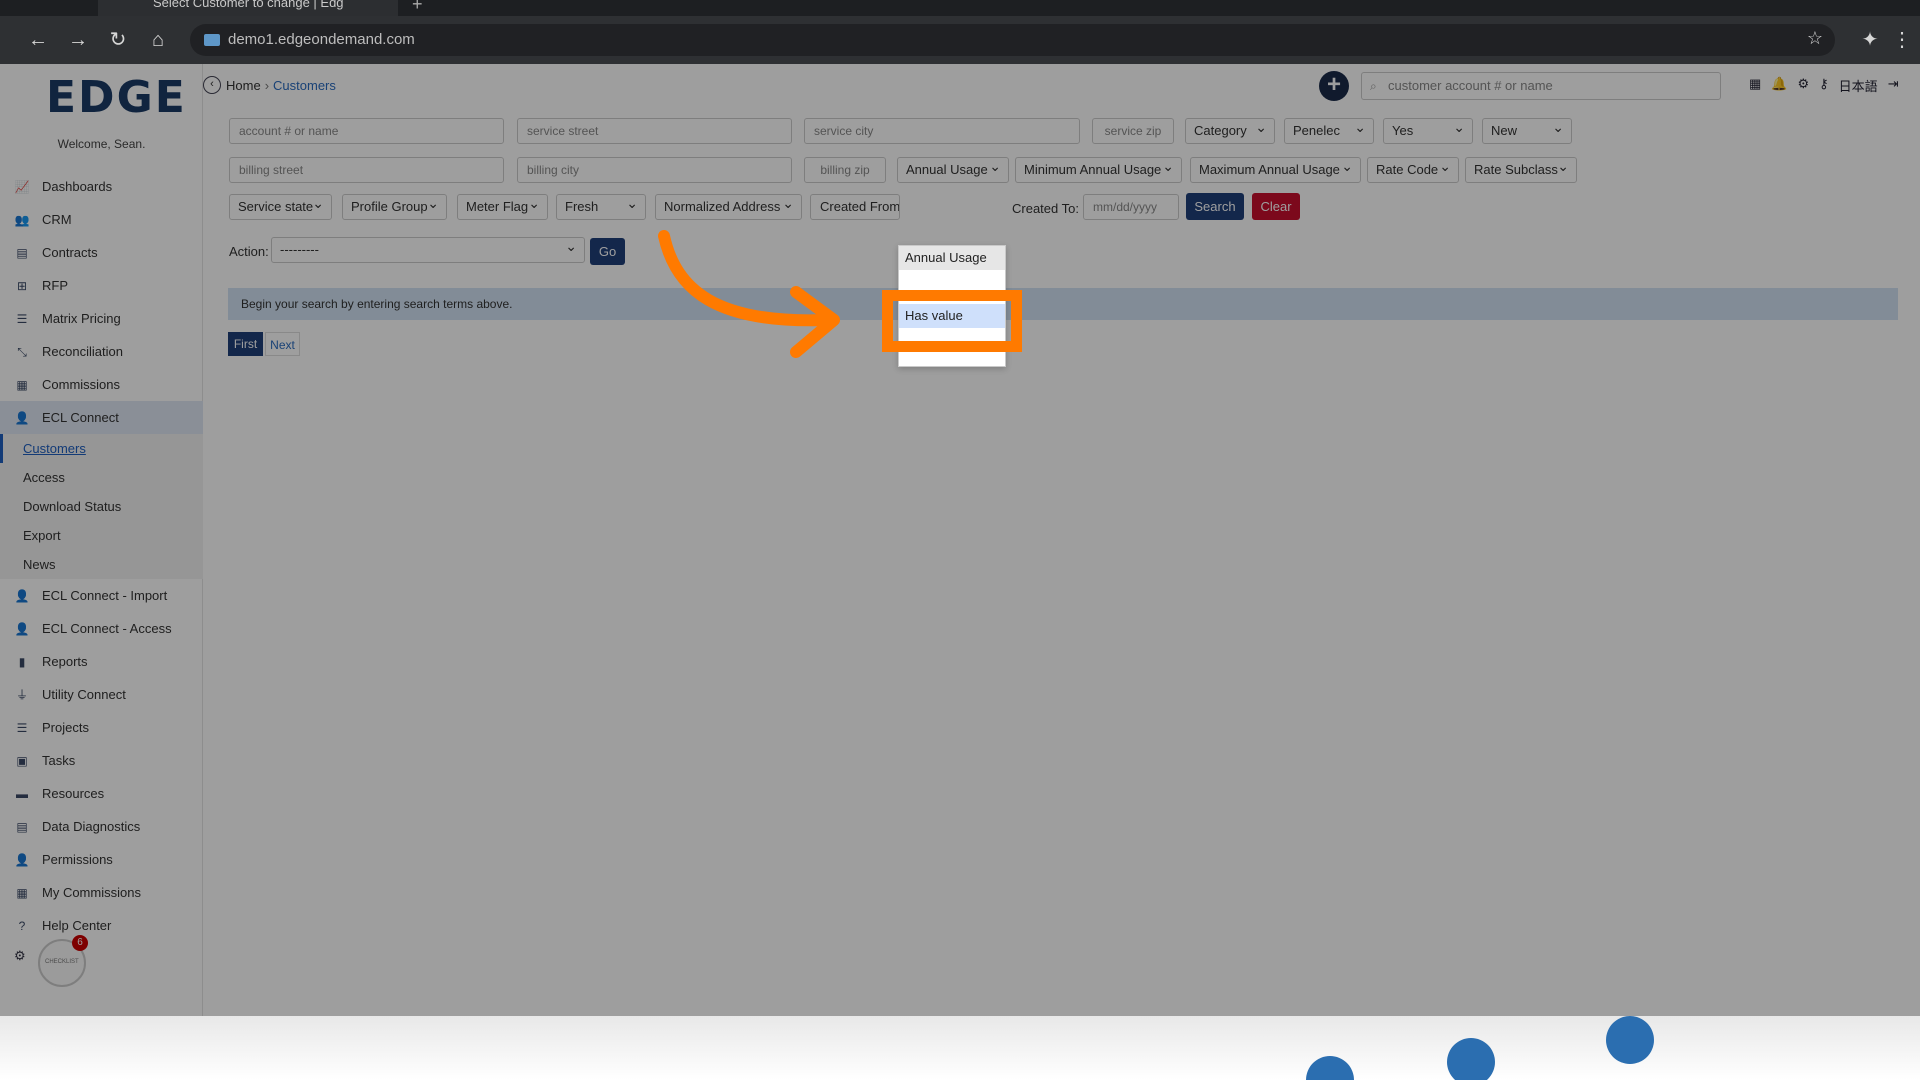  Describe the element at coordinates (1133, 131) in the screenshot. I see `service-zip-field: service zip` at that location.